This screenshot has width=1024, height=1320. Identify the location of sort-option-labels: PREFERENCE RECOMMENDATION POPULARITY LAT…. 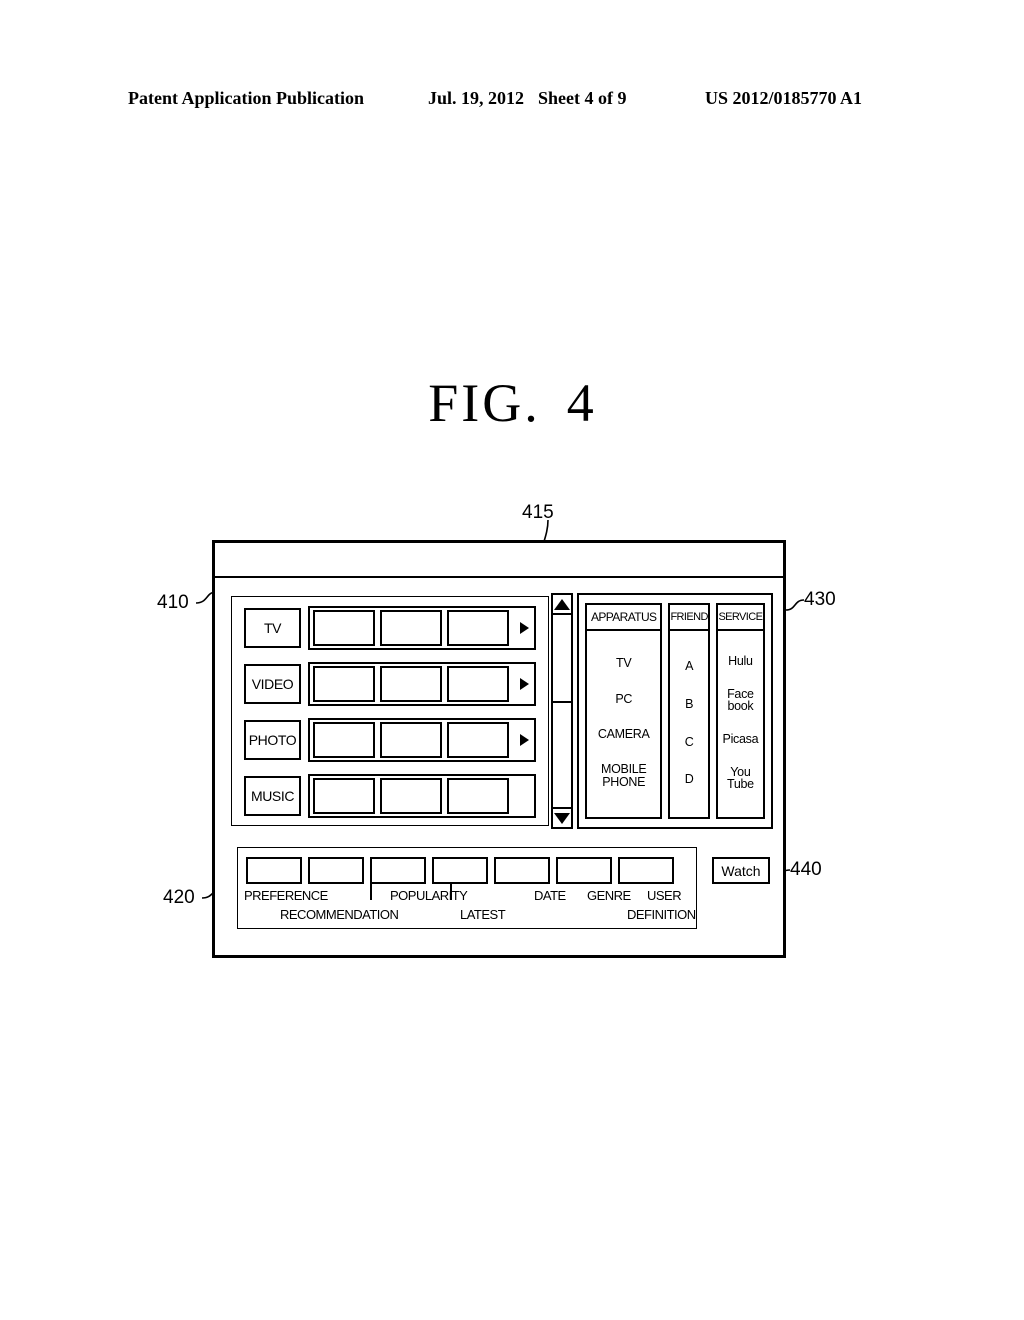
(467, 905).